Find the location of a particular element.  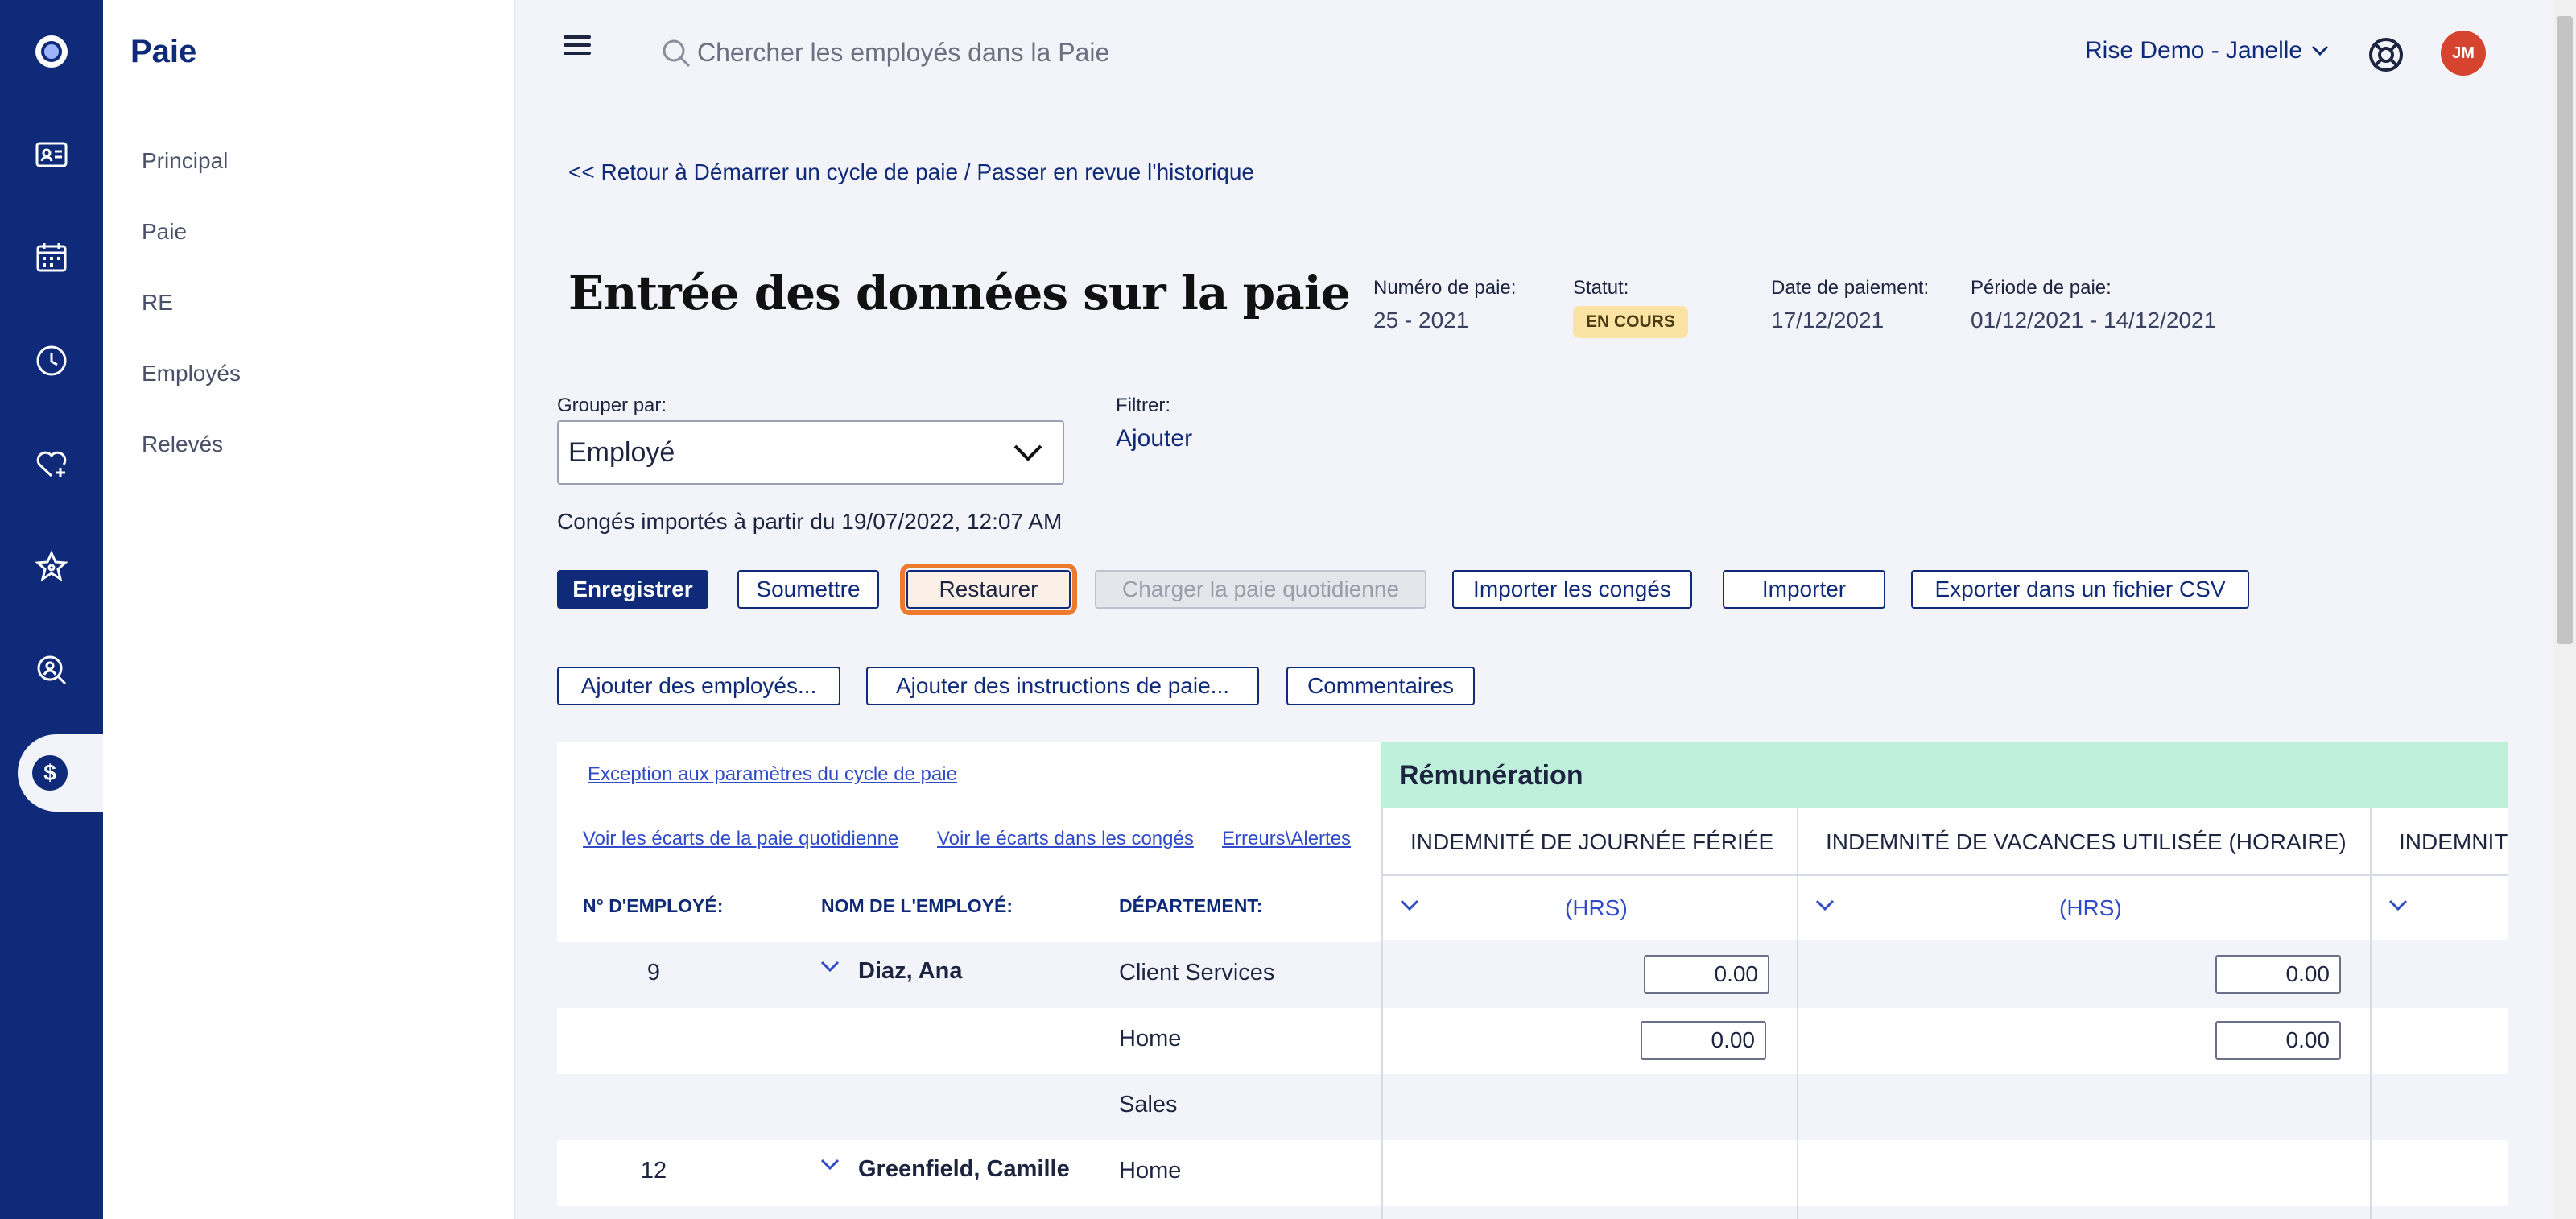

status-label: Statut: is located at coordinates (1601, 288).